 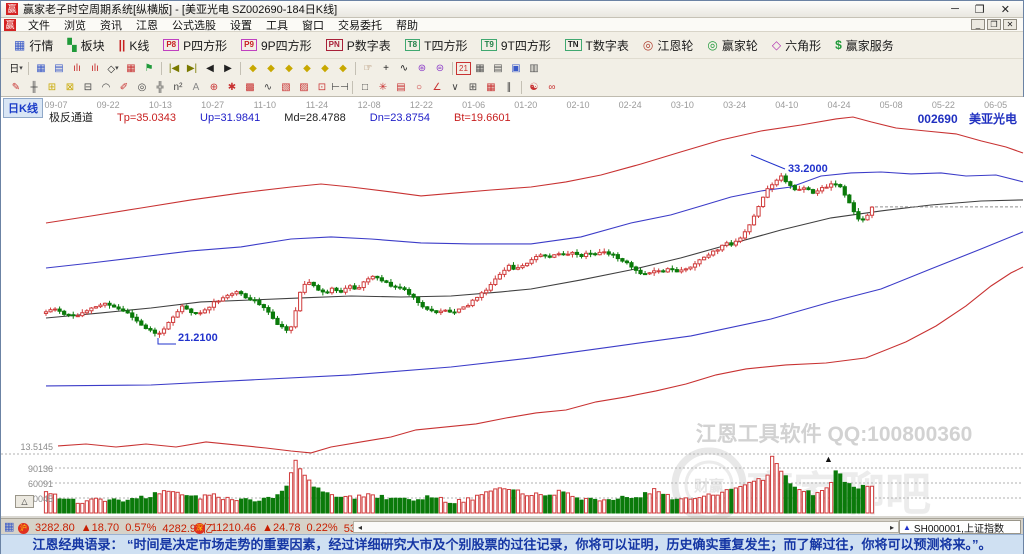 What do you see at coordinates (41, 68) in the screenshot?
I see `tile-windows-icon: ▦` at bounding box center [41, 68].